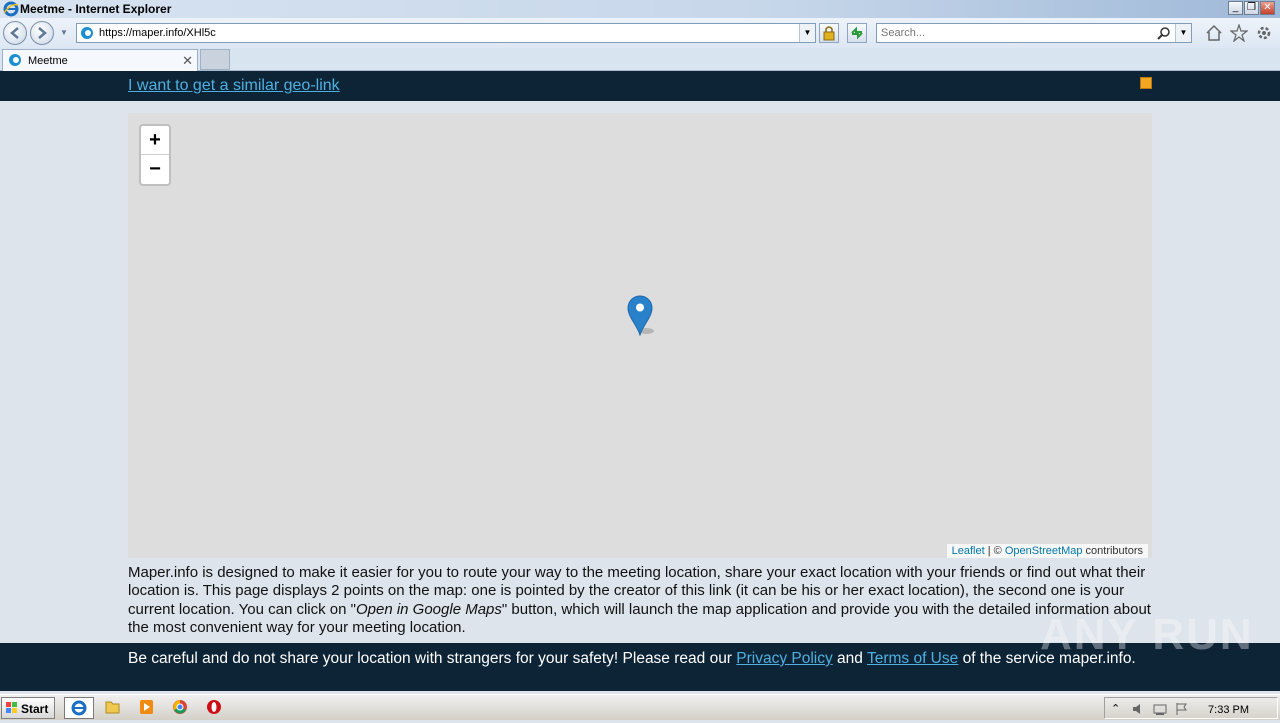  What do you see at coordinates (1235, 8) in the screenshot?
I see `minimize-button: _` at bounding box center [1235, 8].